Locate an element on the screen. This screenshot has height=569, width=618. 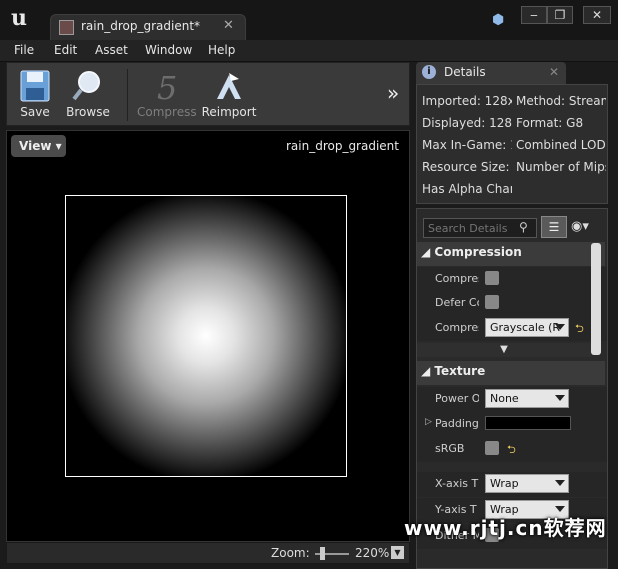
document-tab-label: rain_drop_gradient* is located at coordinates (141, 26).